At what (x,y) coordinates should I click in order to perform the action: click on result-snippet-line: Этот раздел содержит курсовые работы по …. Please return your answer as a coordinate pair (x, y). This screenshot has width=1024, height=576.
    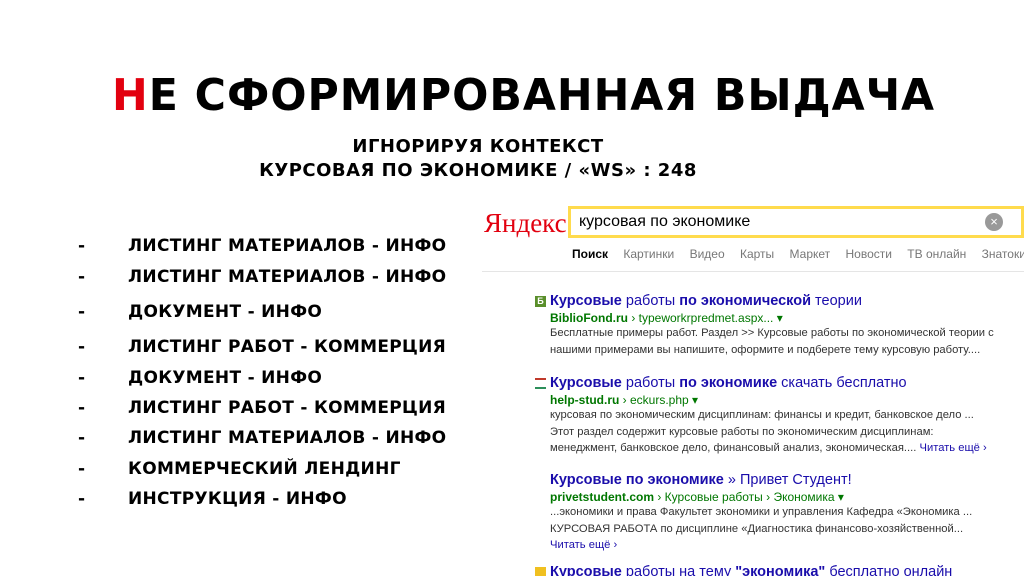
    Looking at the image, I should click on (742, 431).